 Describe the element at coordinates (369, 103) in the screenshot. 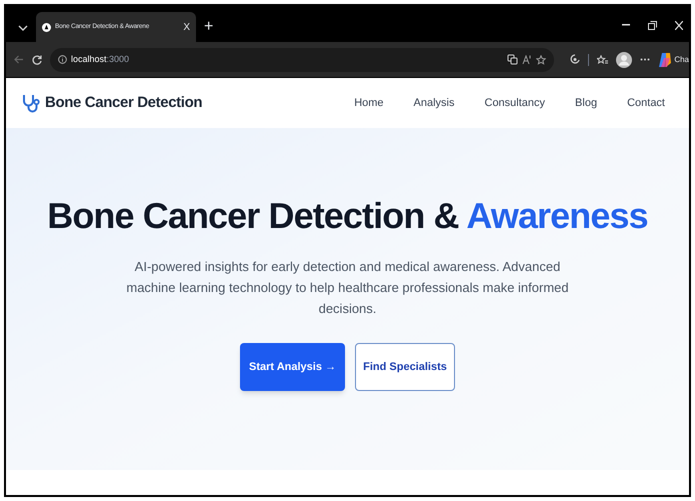

I see `nav-link: Home` at that location.